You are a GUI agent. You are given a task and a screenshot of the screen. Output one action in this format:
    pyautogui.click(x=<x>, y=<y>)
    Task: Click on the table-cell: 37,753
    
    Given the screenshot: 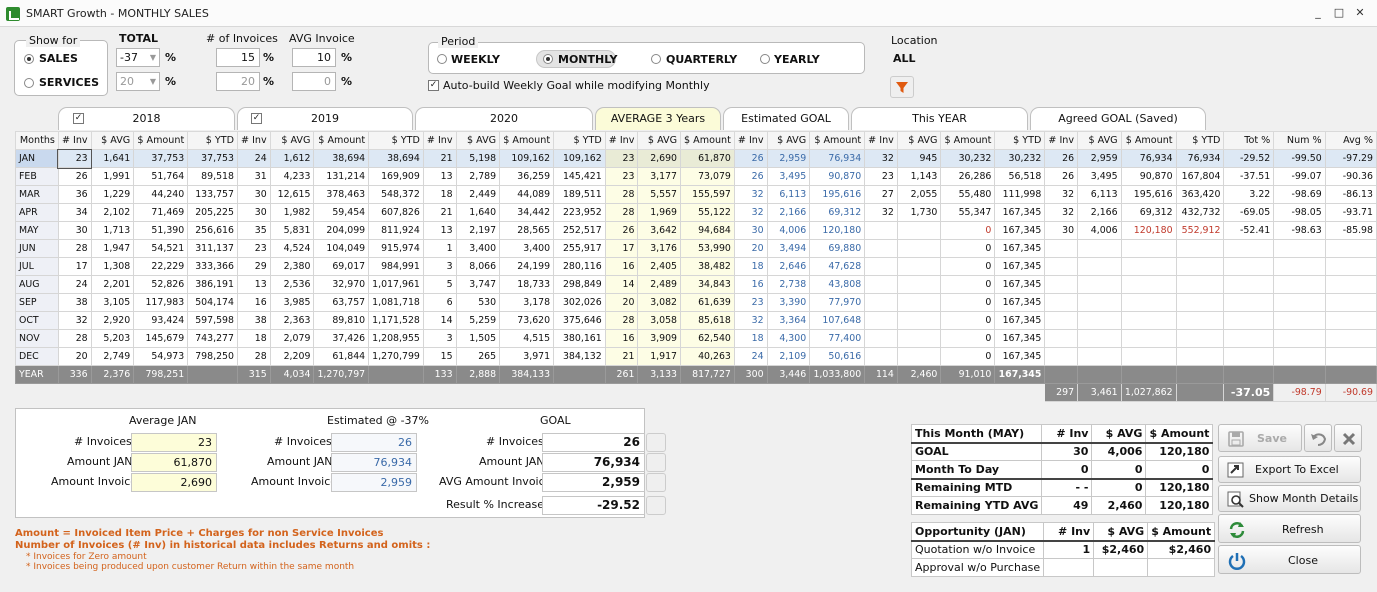 What is the action you would take?
    pyautogui.click(x=212, y=158)
    